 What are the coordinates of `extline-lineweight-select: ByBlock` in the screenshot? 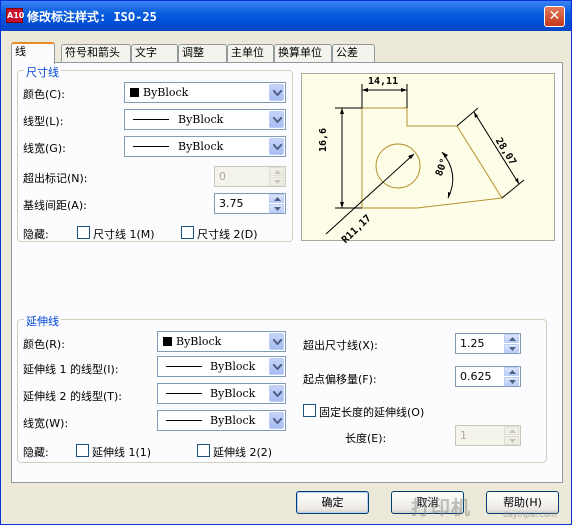 It's located at (221, 420).